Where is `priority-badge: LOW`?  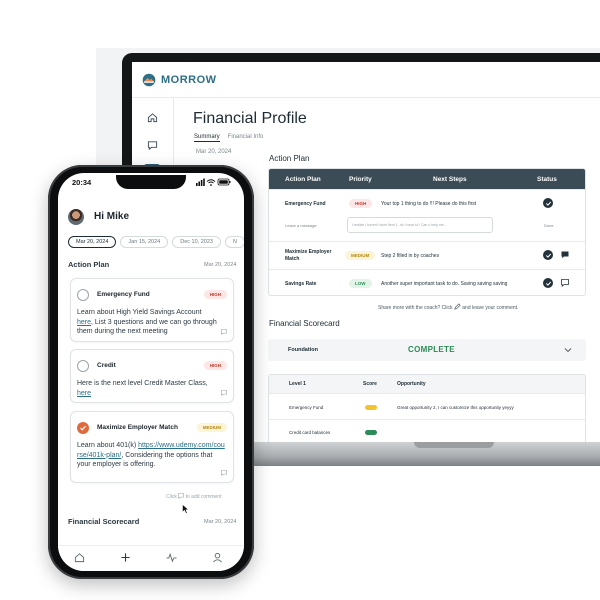
priority-badge: LOW is located at coordinates (360, 283).